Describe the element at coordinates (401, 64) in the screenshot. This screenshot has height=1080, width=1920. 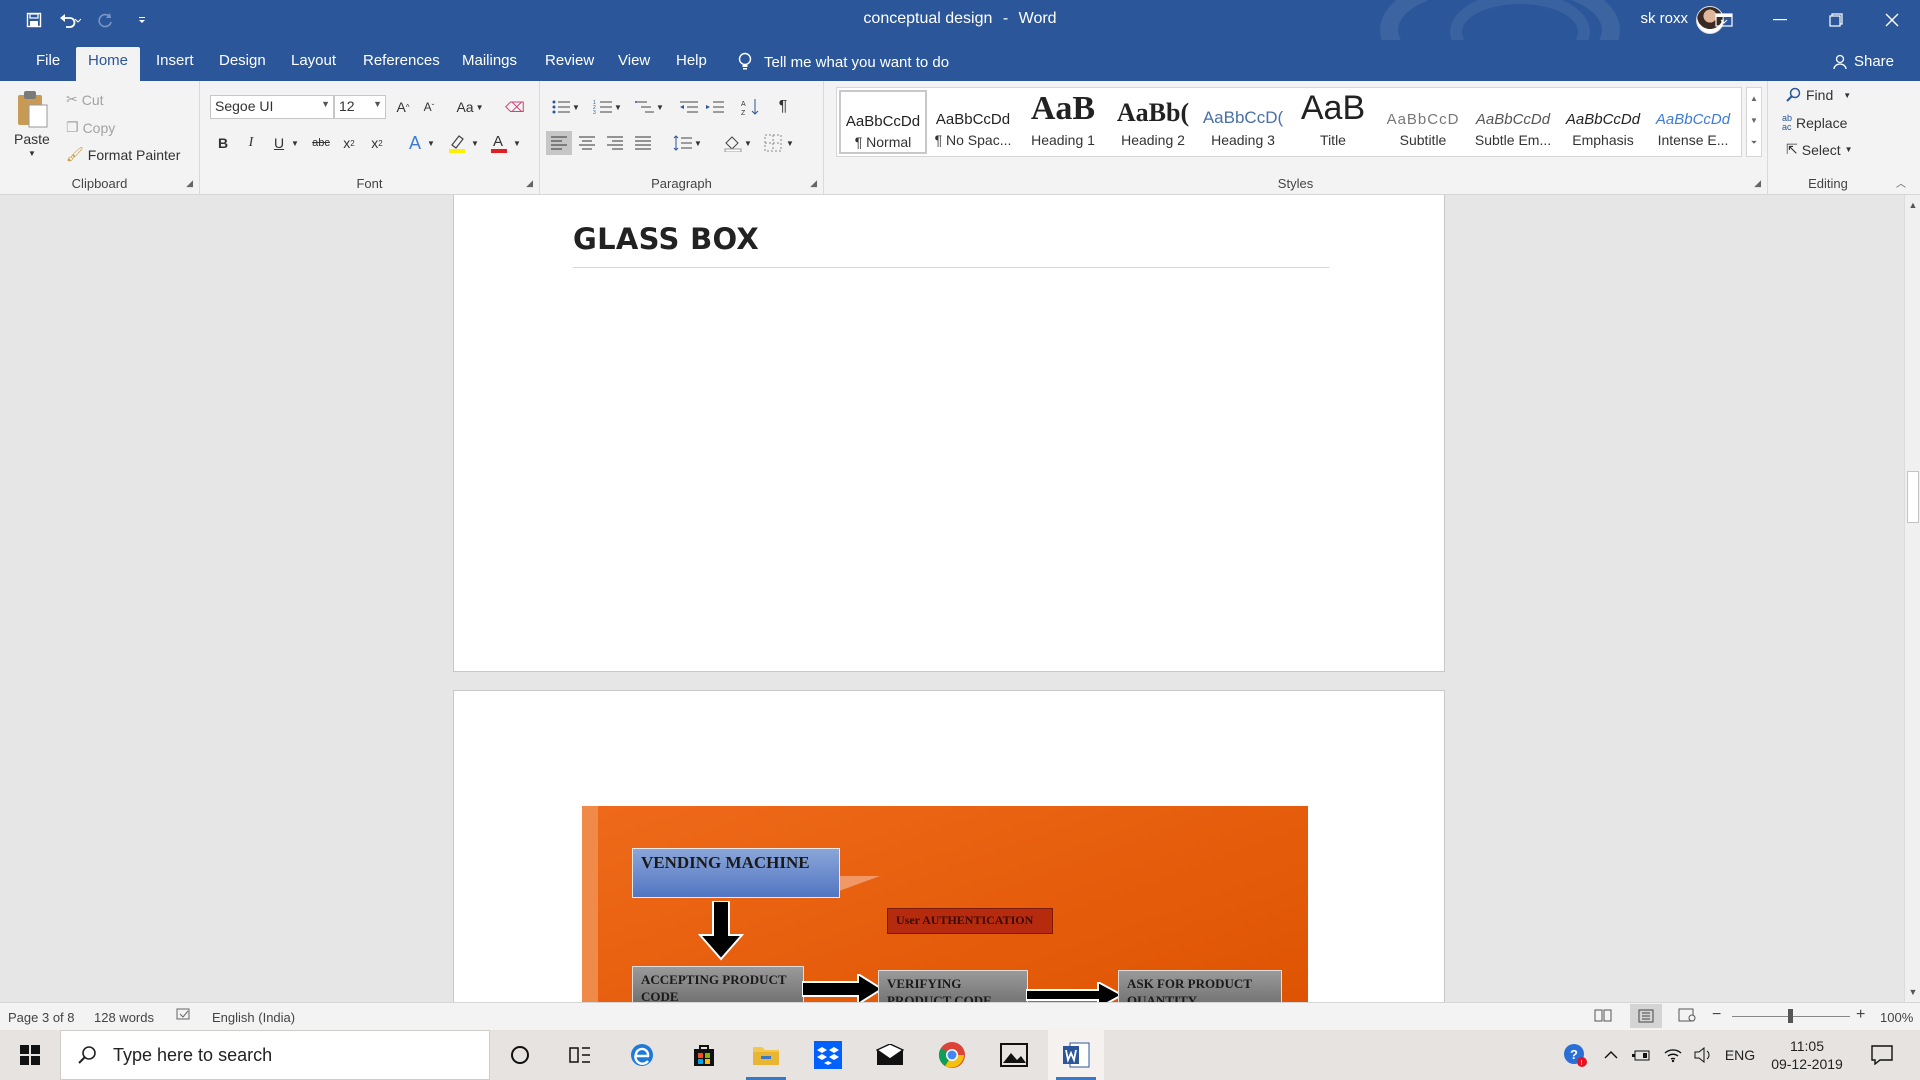
I see `tab-references: References` at that location.